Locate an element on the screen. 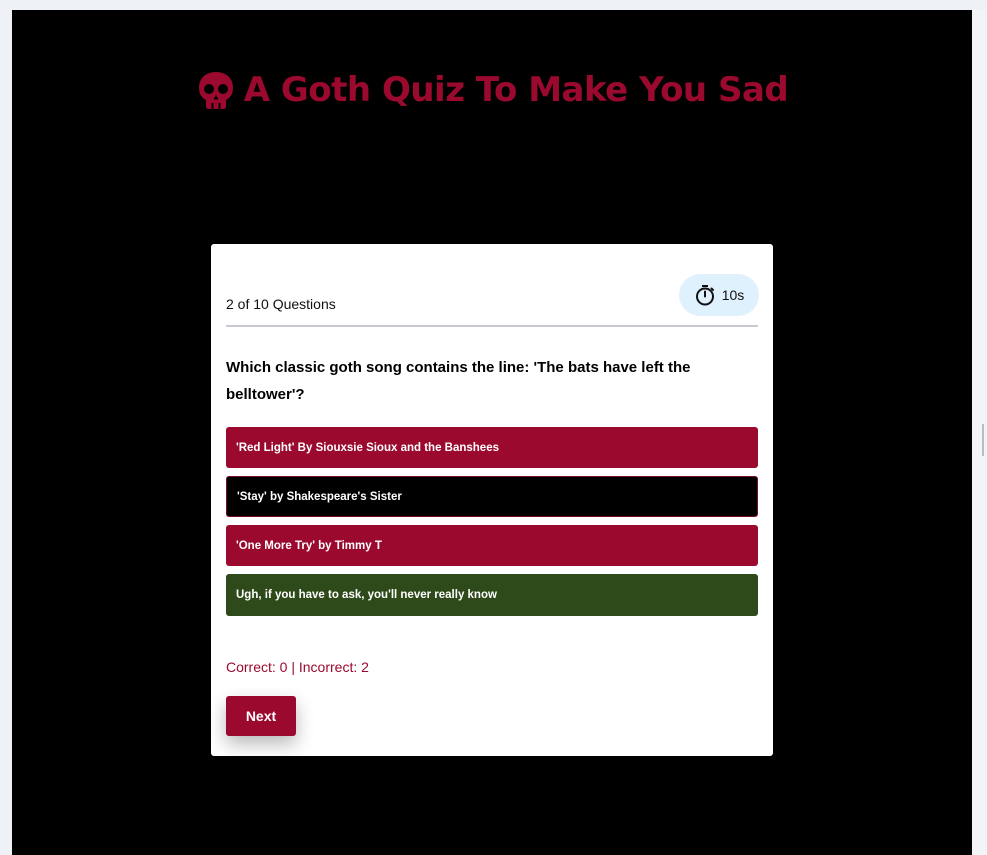  page-title-text: A Goth Quiz To Make You Sad is located at coordinates (516, 90).